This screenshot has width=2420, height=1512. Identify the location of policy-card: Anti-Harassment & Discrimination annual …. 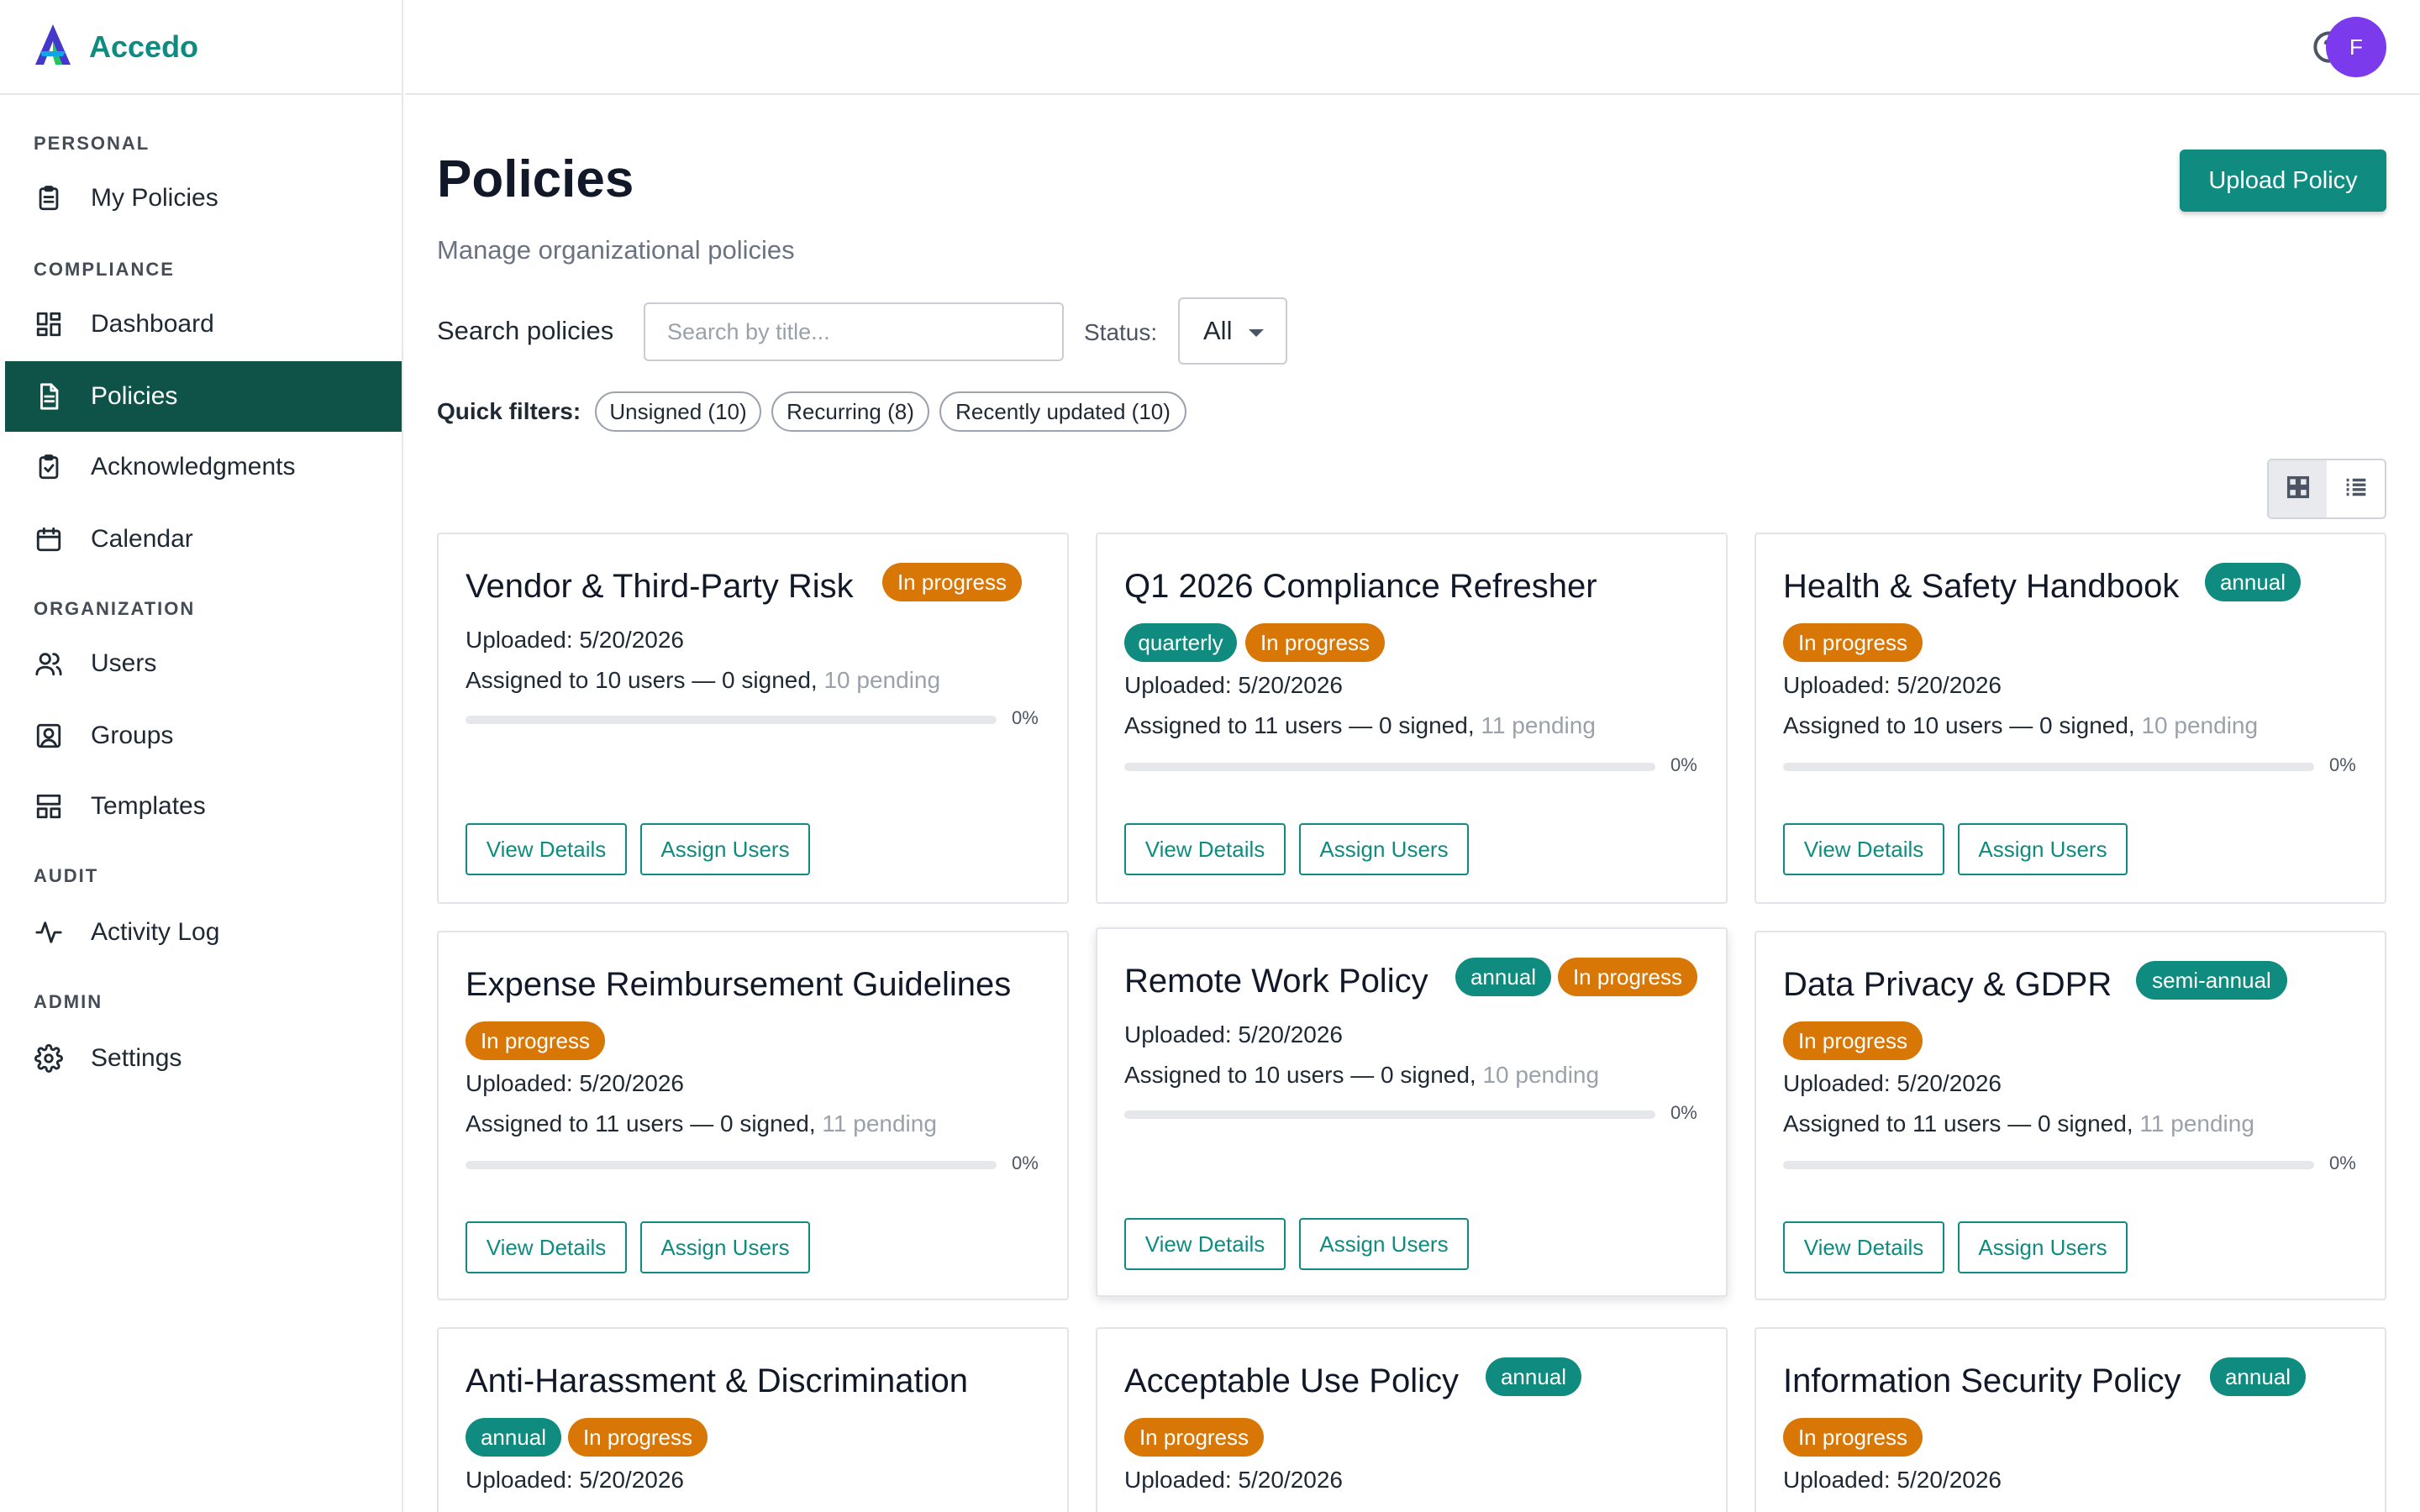
(753, 1419).